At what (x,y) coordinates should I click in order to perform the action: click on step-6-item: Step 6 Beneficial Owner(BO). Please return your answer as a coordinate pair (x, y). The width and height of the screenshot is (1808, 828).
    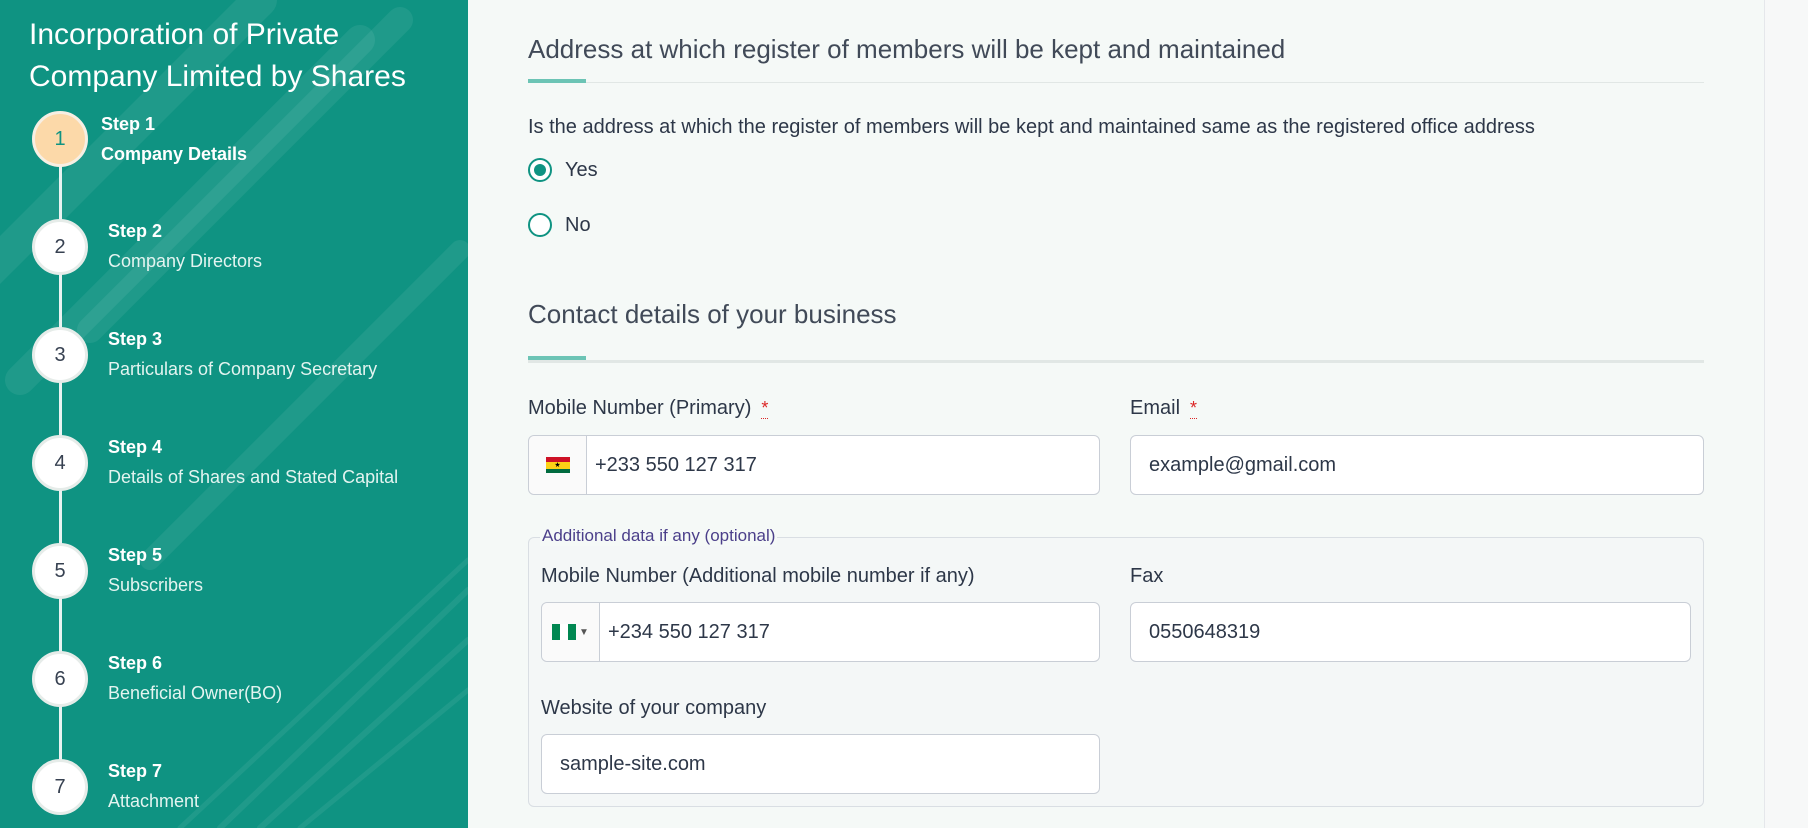
    Looking at the image, I should click on (195, 678).